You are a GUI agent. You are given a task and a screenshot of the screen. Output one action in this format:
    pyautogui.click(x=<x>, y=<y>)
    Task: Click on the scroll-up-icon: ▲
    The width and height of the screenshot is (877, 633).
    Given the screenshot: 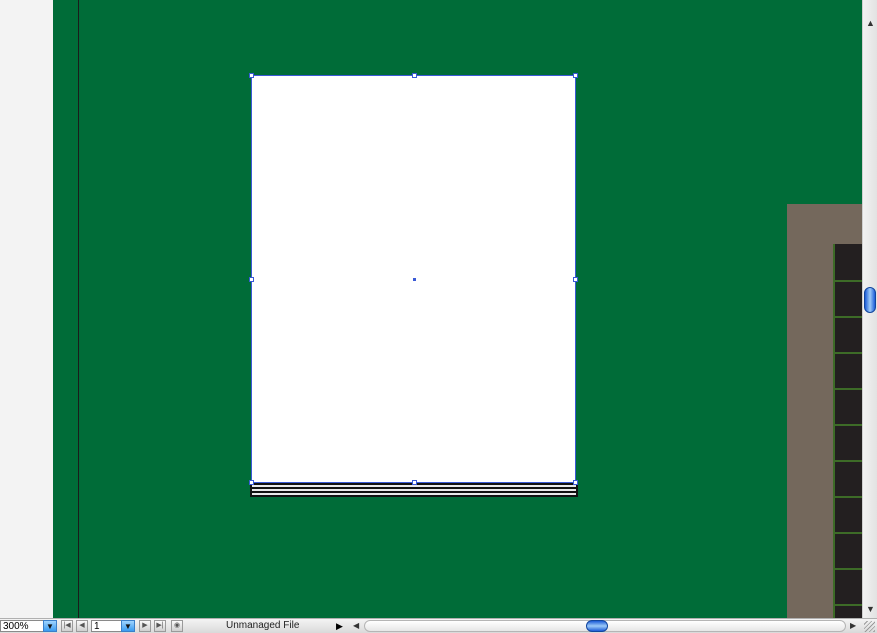 What is the action you would take?
    pyautogui.click(x=870, y=23)
    